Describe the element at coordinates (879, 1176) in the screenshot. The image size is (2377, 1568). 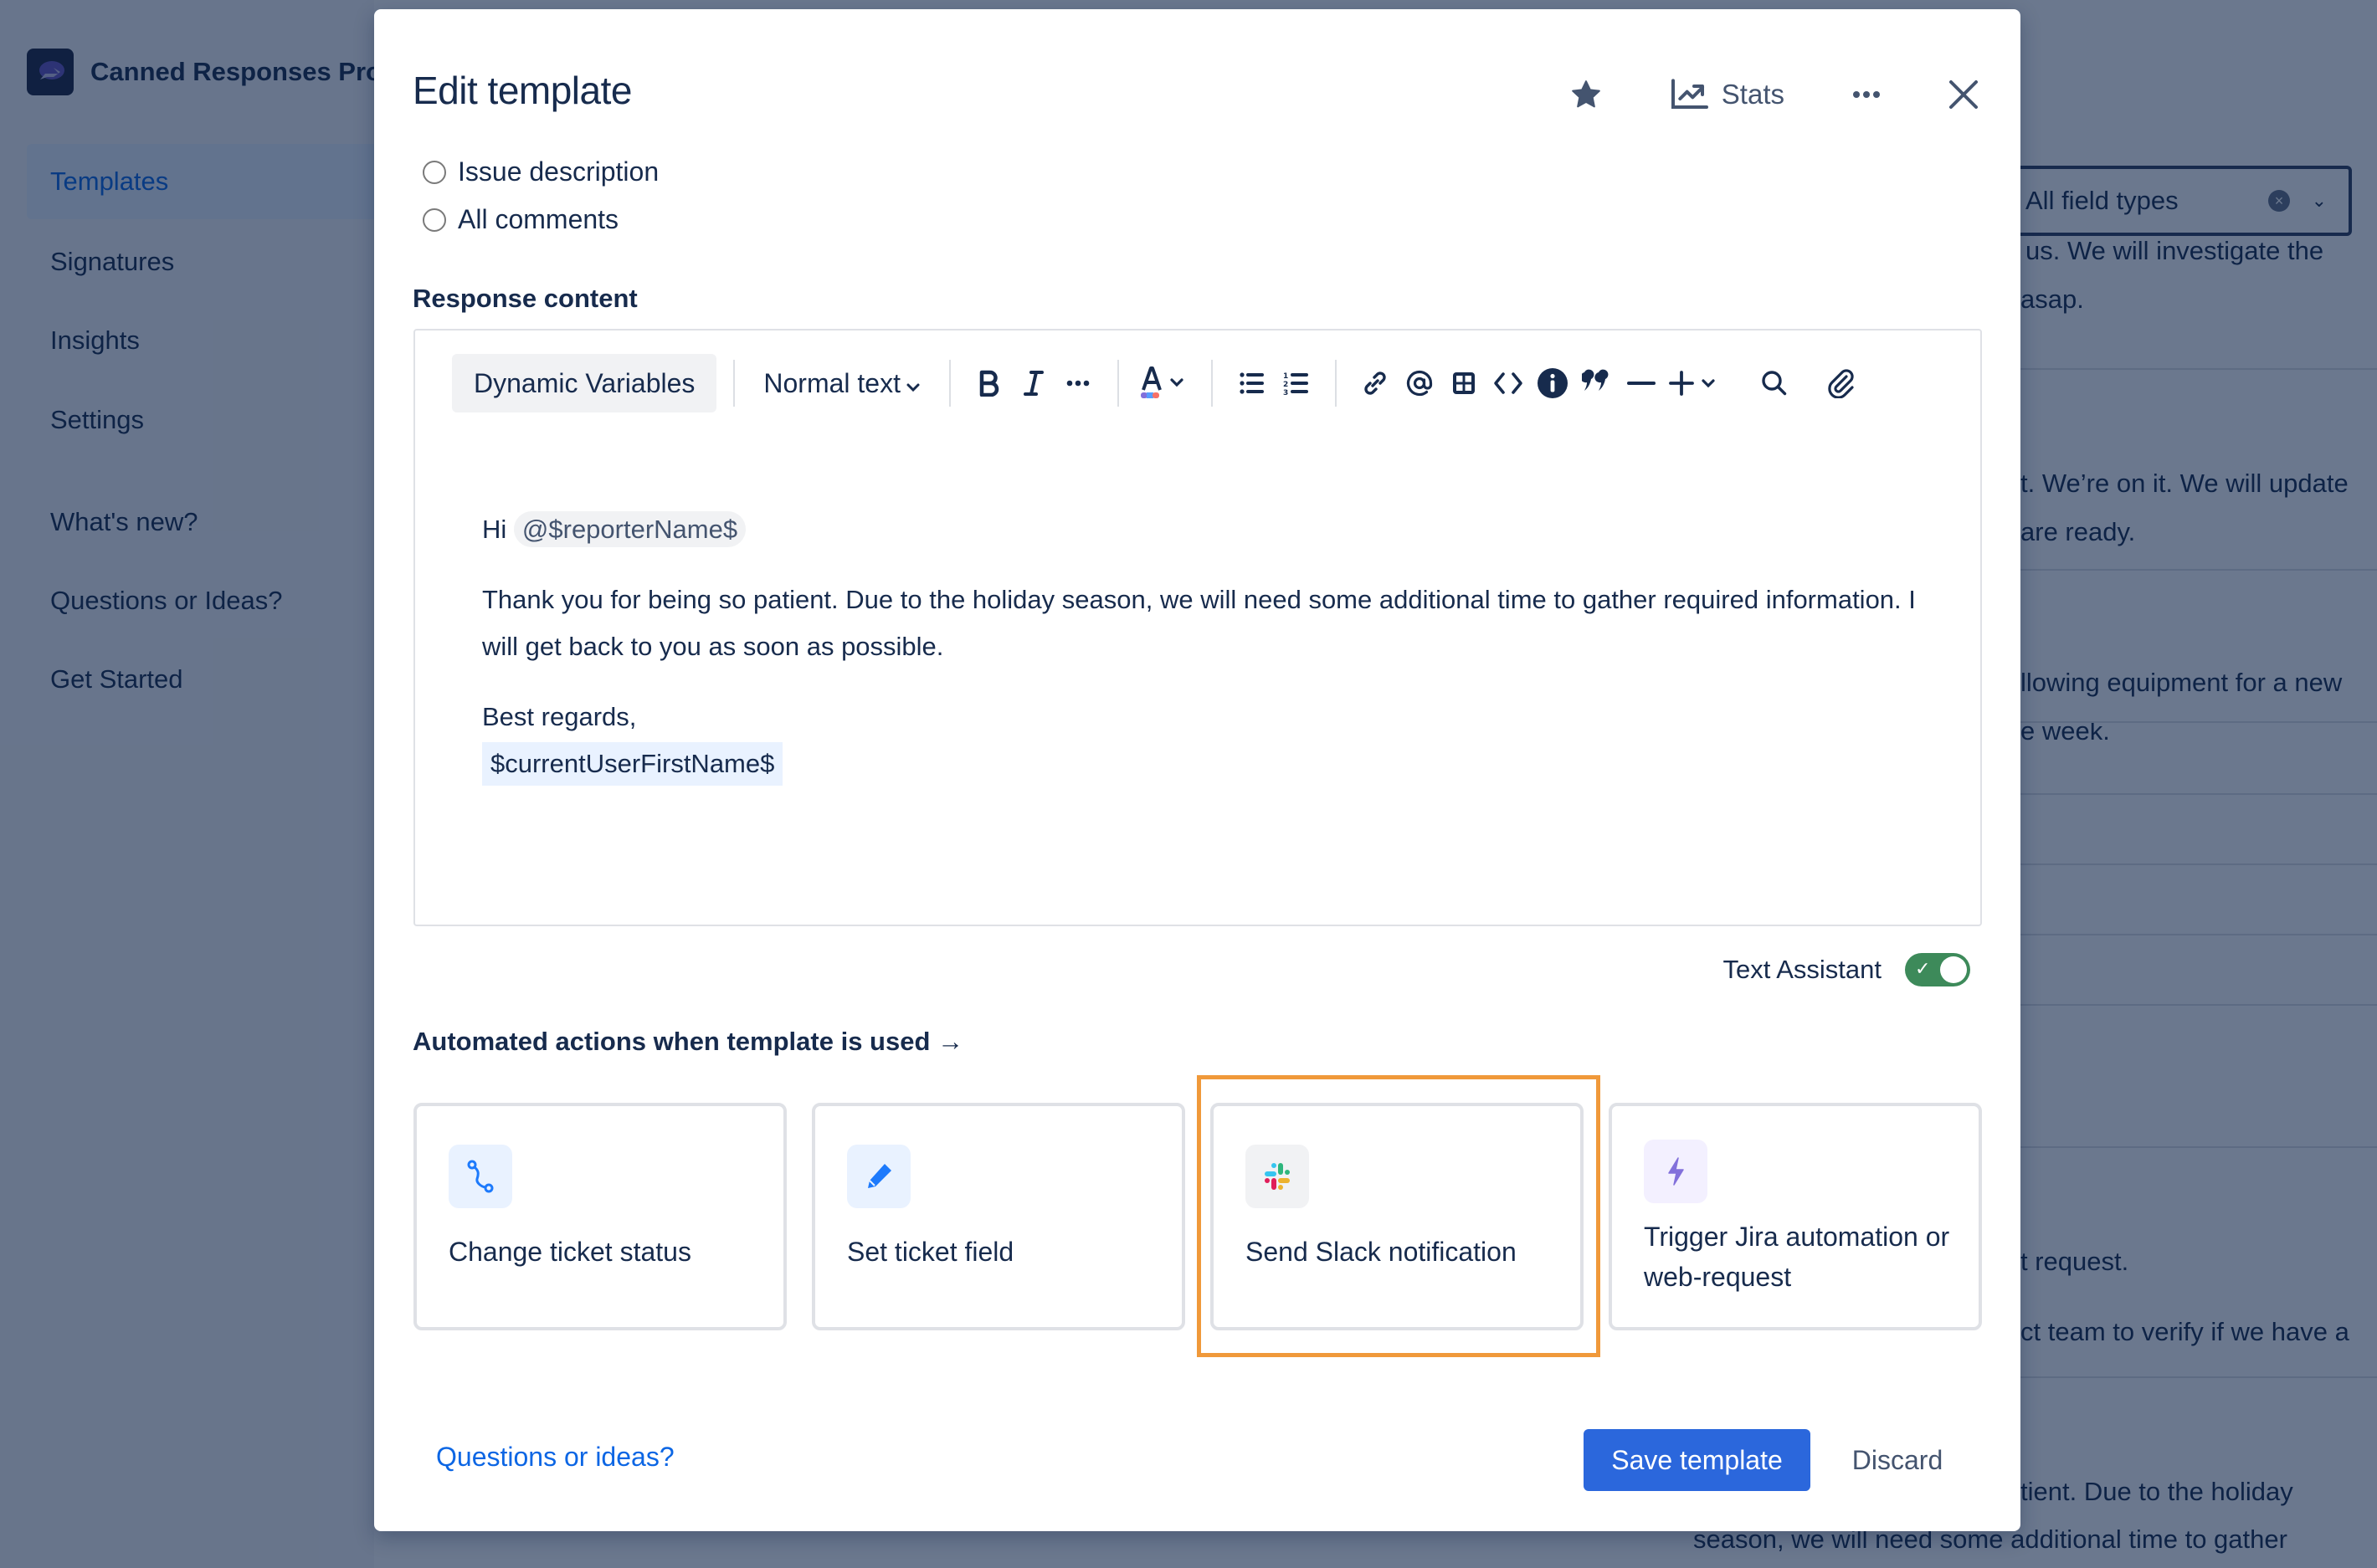
I see `pencil-icon` at that location.